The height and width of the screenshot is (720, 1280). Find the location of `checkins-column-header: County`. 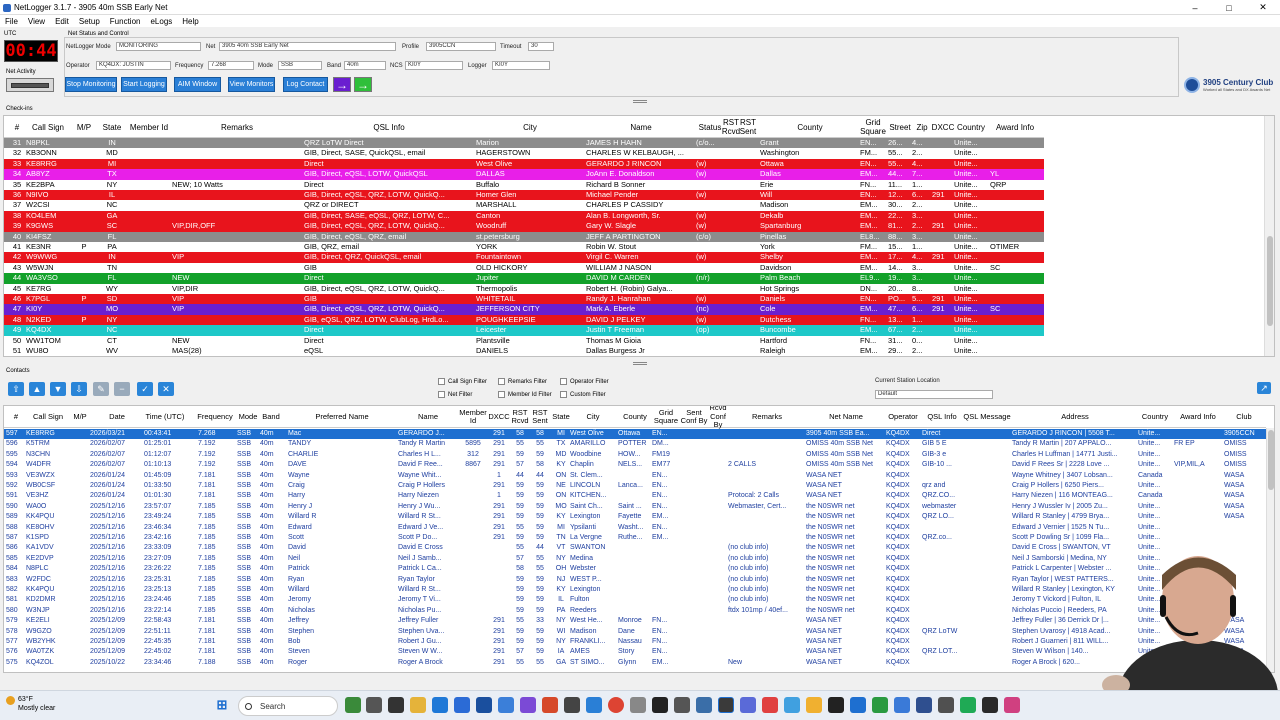

checkins-column-header: County is located at coordinates (810, 127).